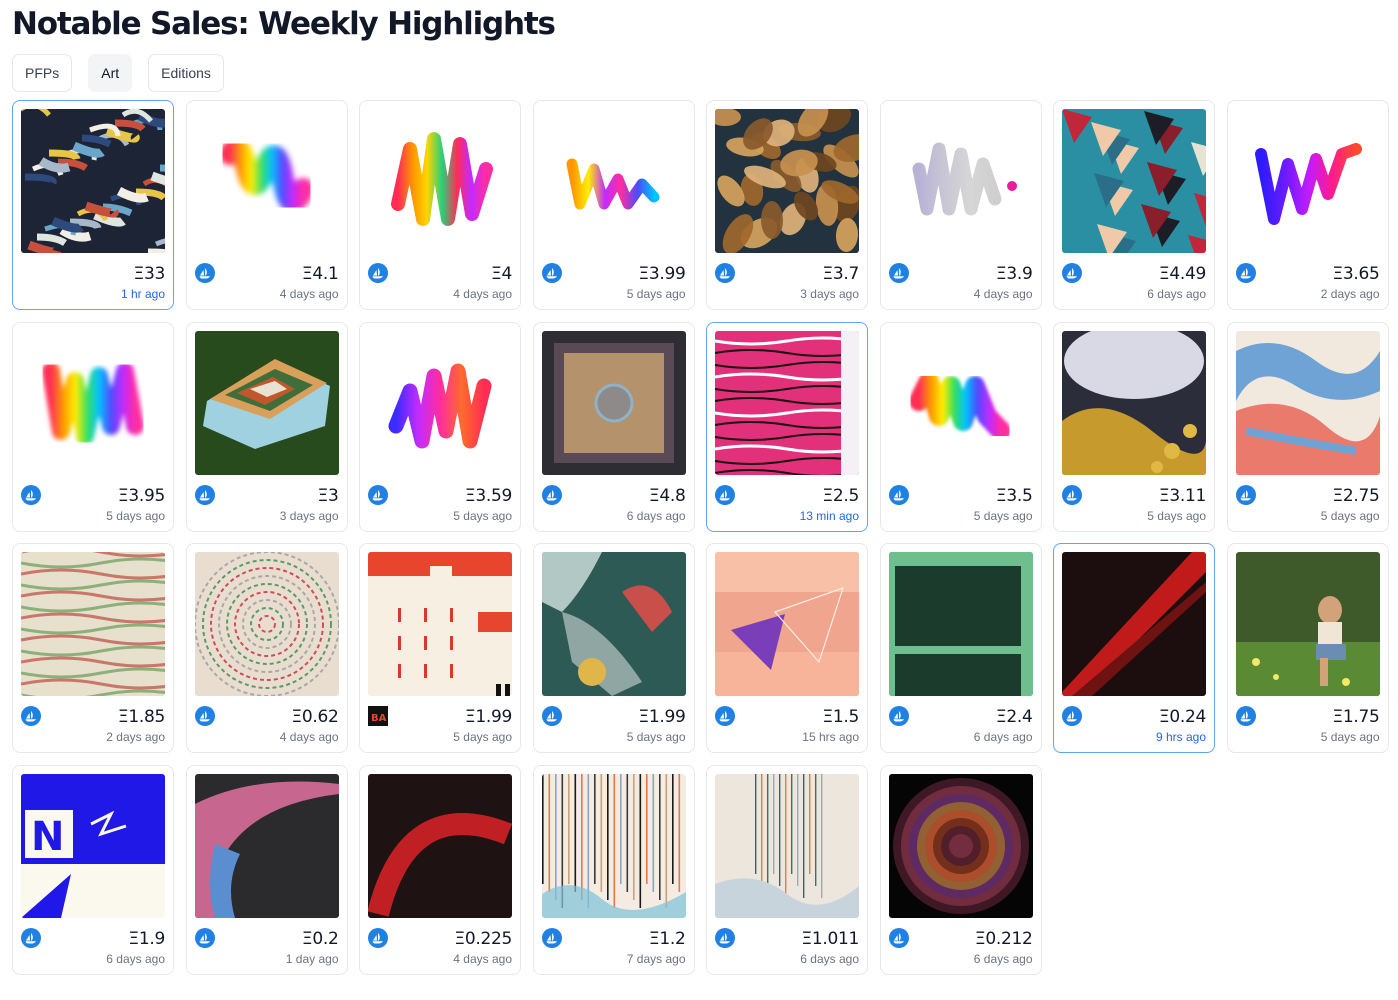 Image resolution: width=1398 pixels, height=1000 pixels. What do you see at coordinates (667, 938) in the screenshot?
I see `sale-price: Ξ1.2` at bounding box center [667, 938].